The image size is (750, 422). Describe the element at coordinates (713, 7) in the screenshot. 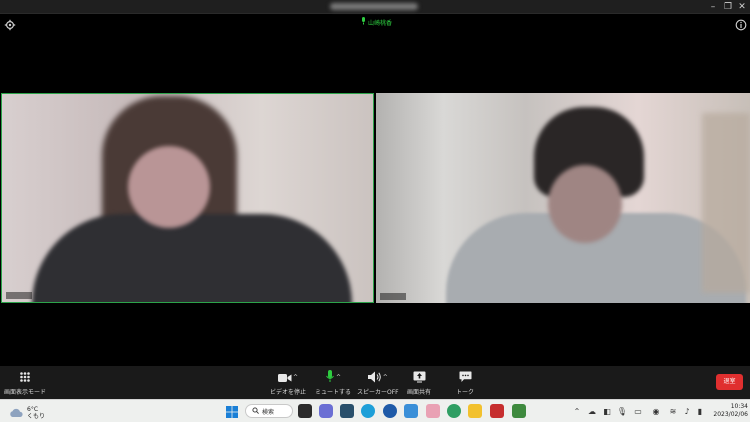

I see `minimize-button: –` at that location.